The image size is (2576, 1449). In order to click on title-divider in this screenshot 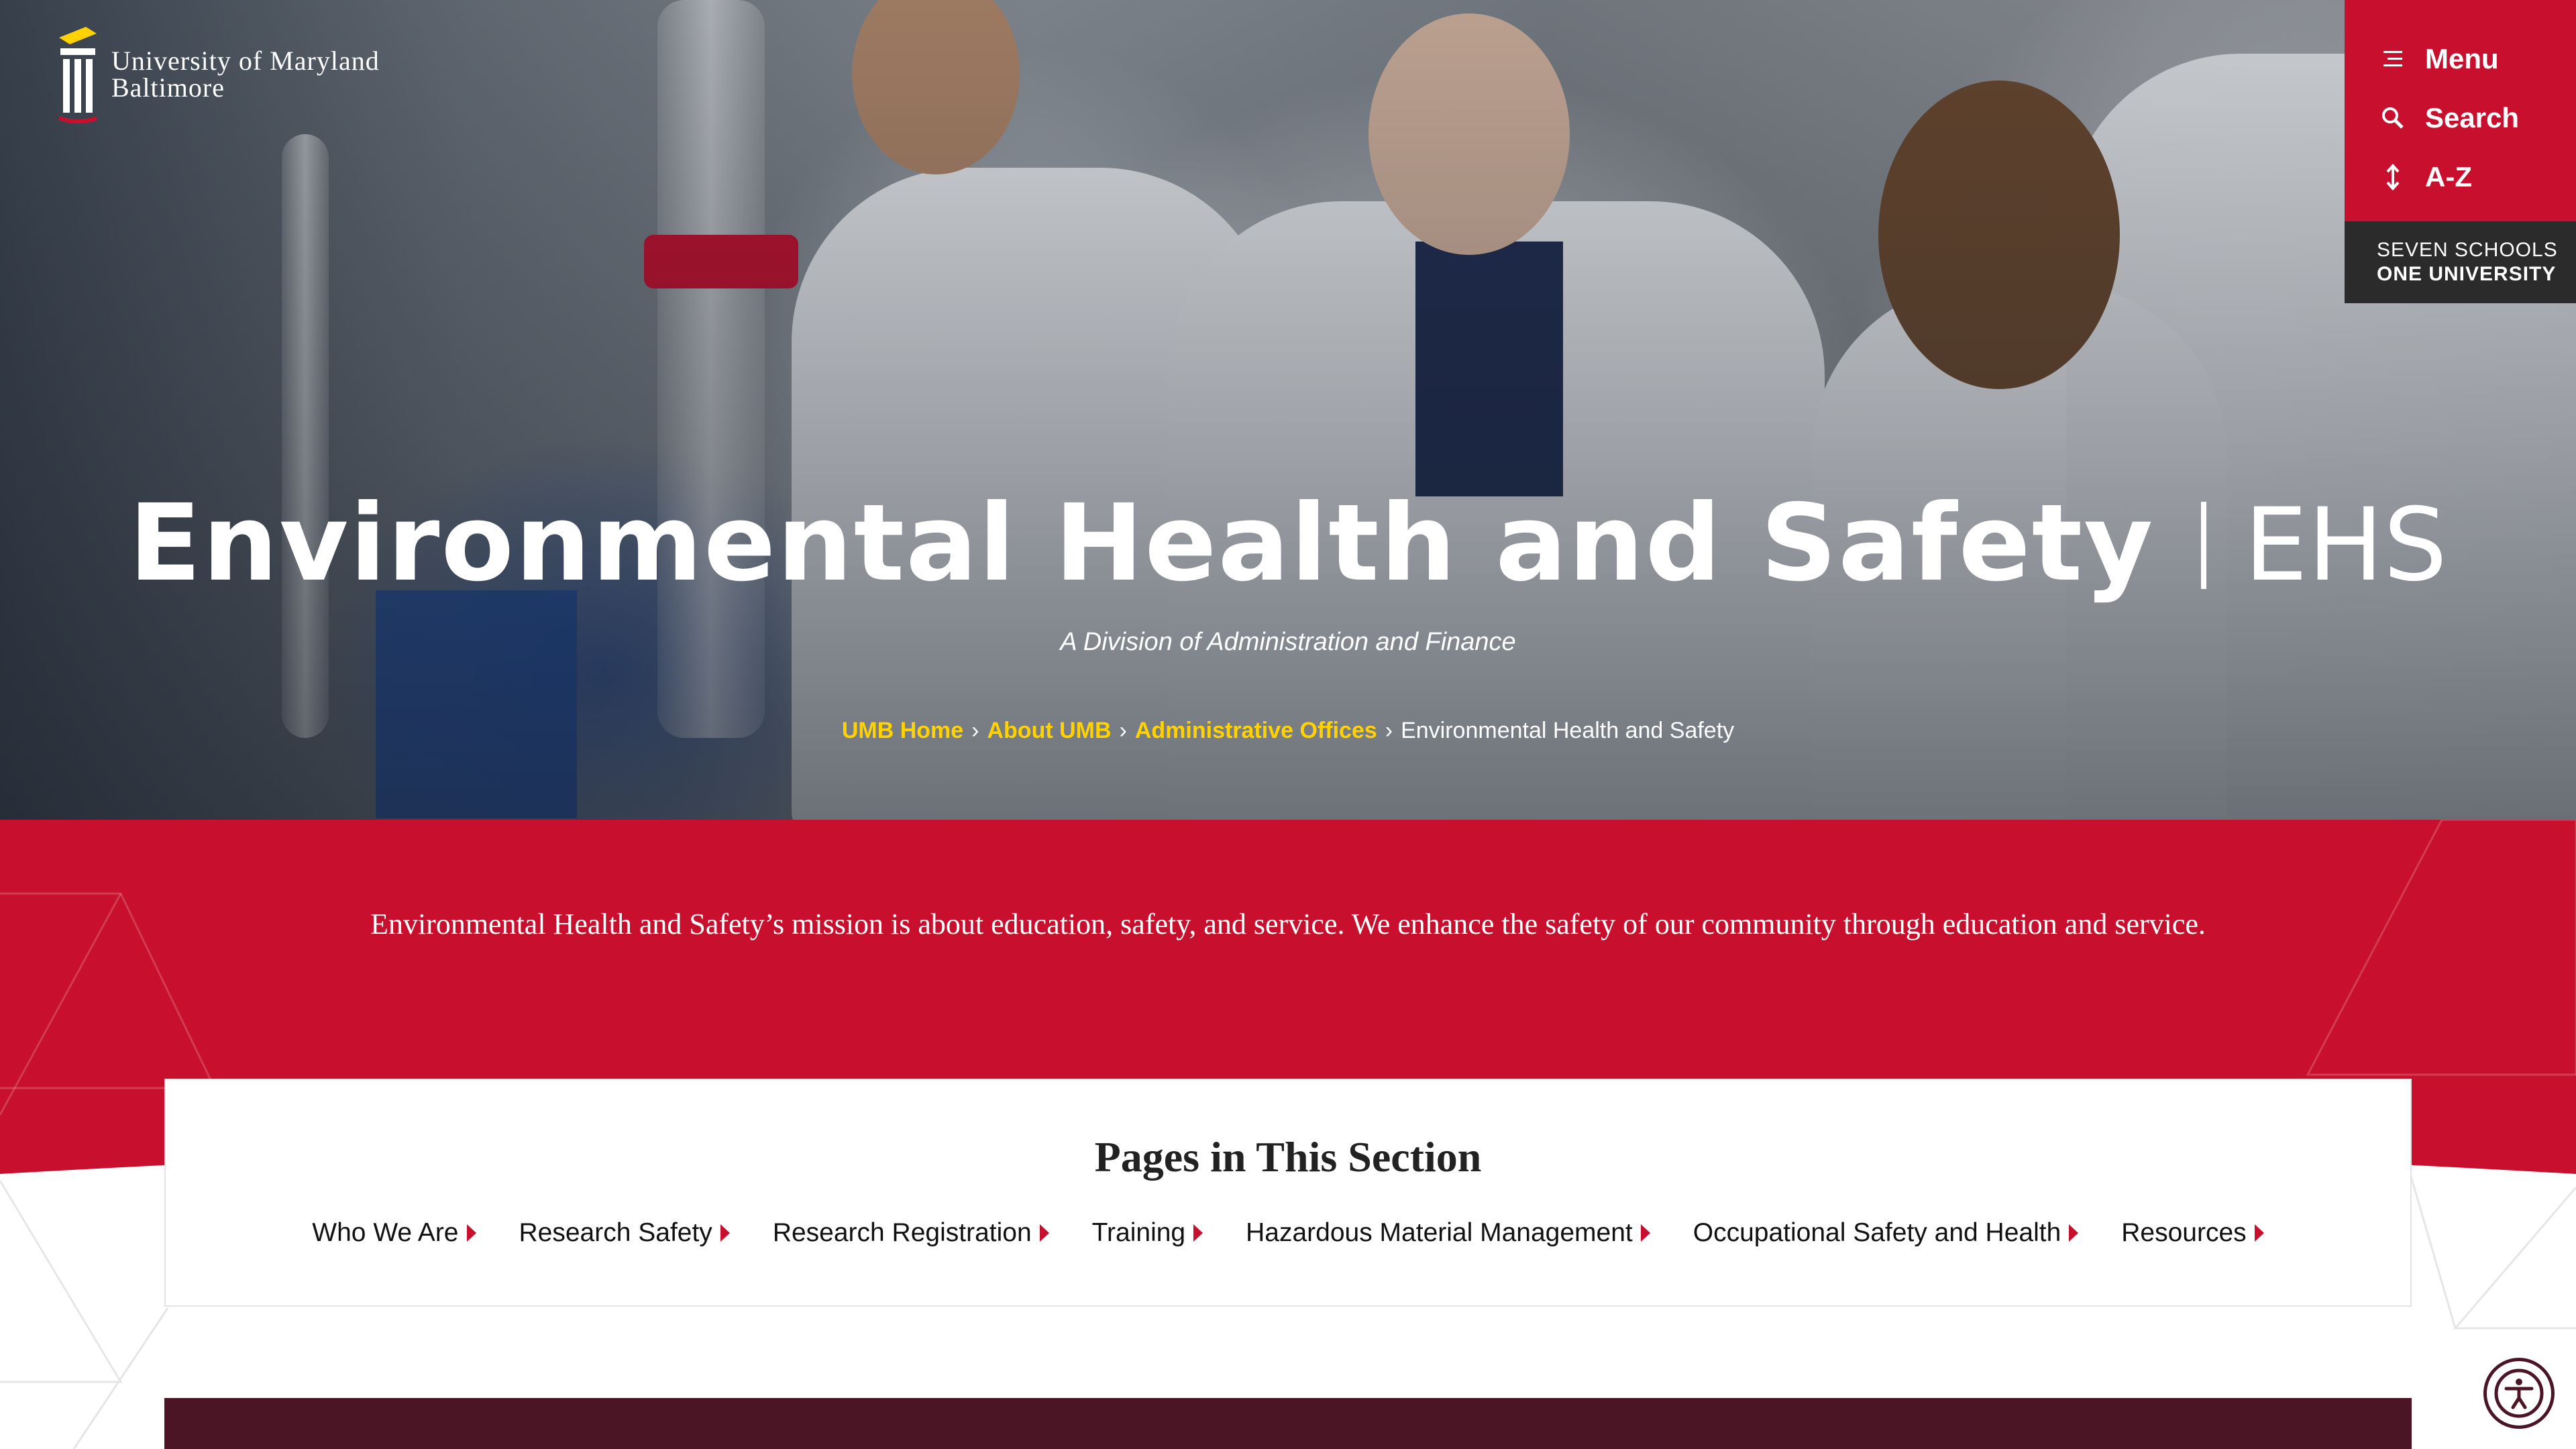, I will do `click(2204, 545)`.